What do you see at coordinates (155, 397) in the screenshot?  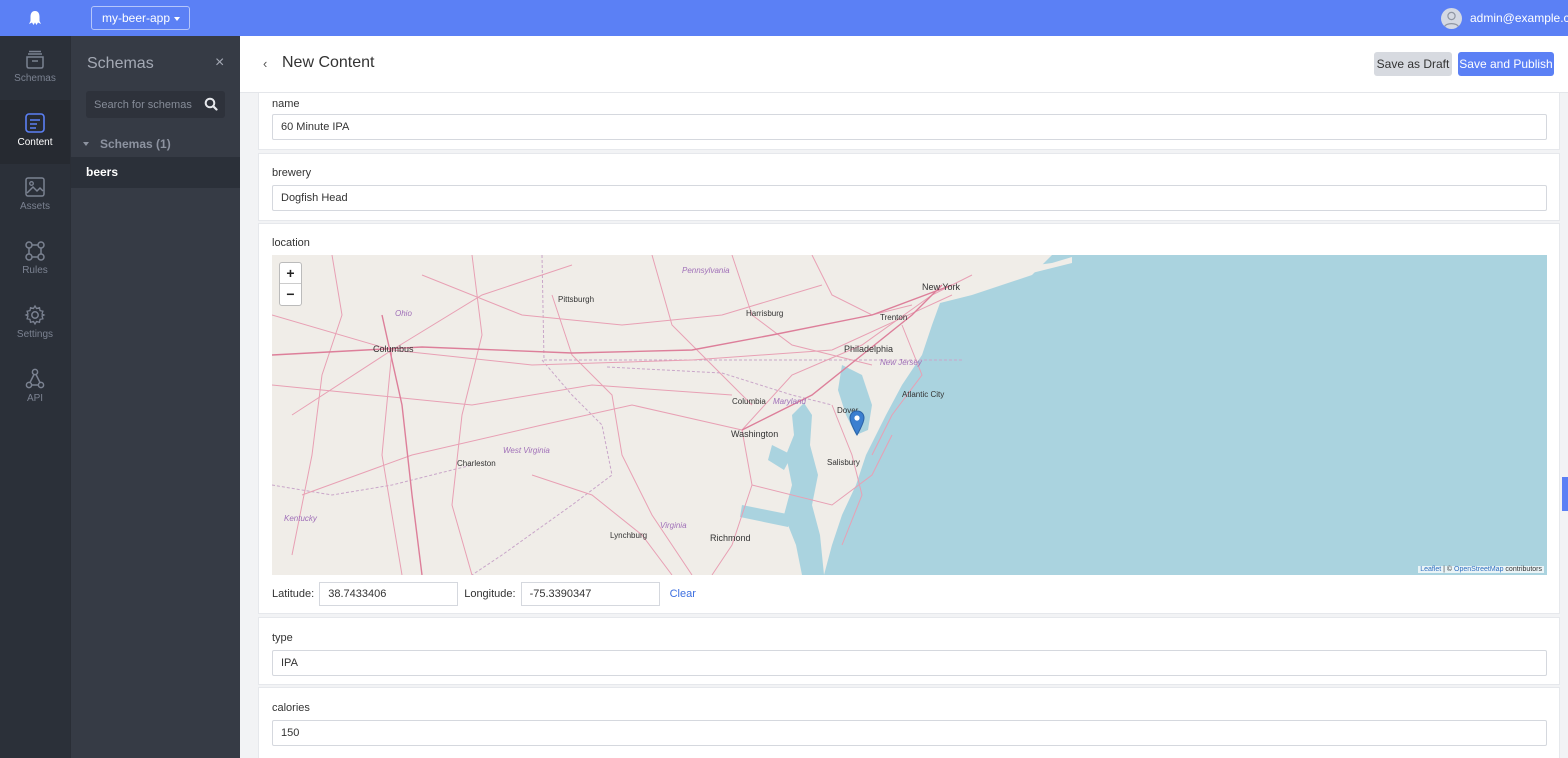 I see `schemas-panel: Schemas × Schemas (1) beers` at bounding box center [155, 397].